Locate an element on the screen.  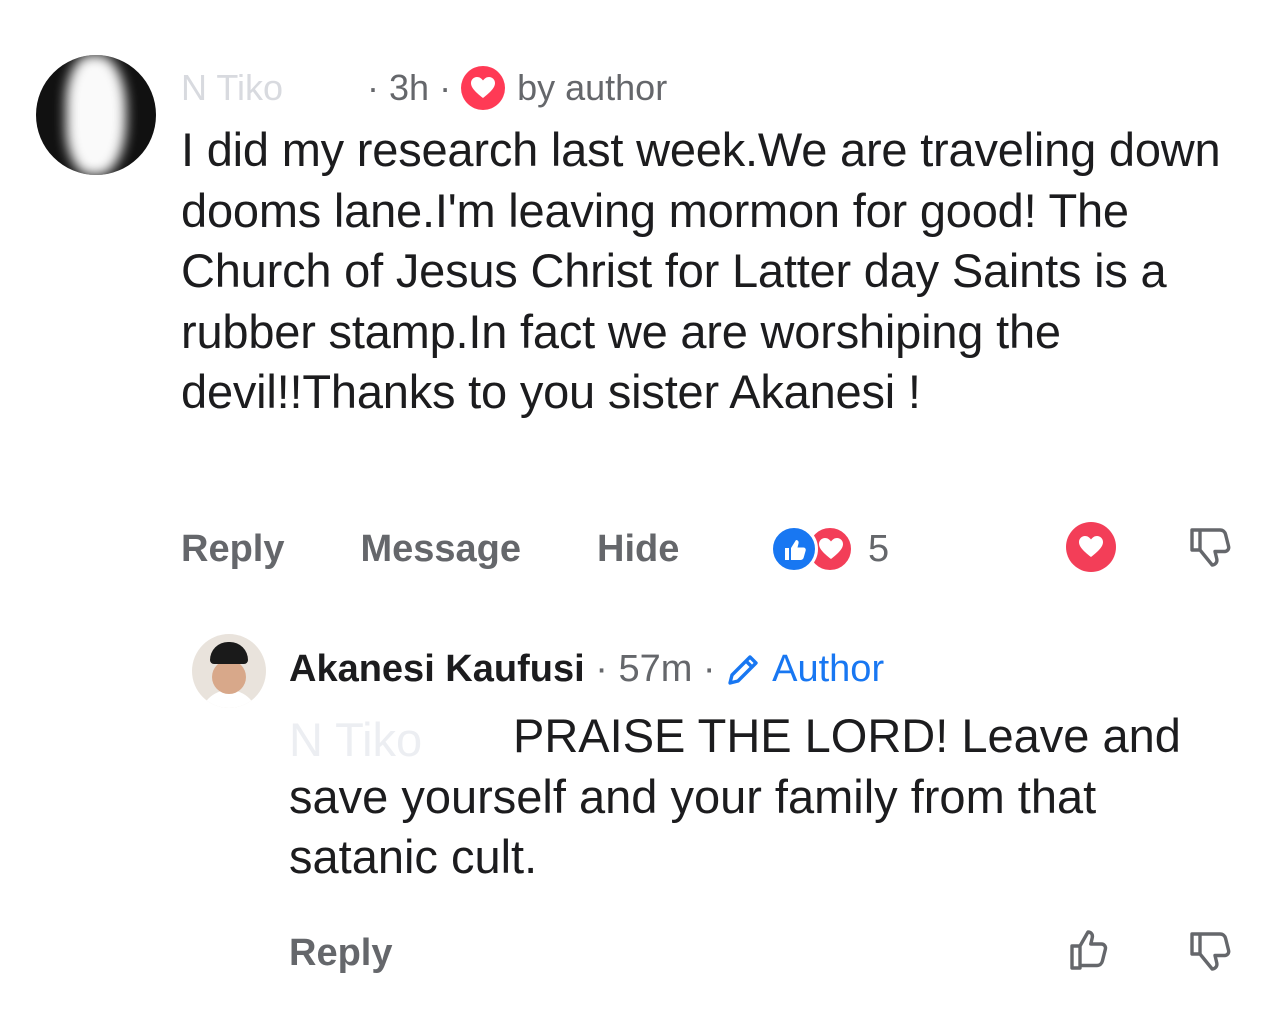
reply-button: Reply is located at coordinates (232, 549).